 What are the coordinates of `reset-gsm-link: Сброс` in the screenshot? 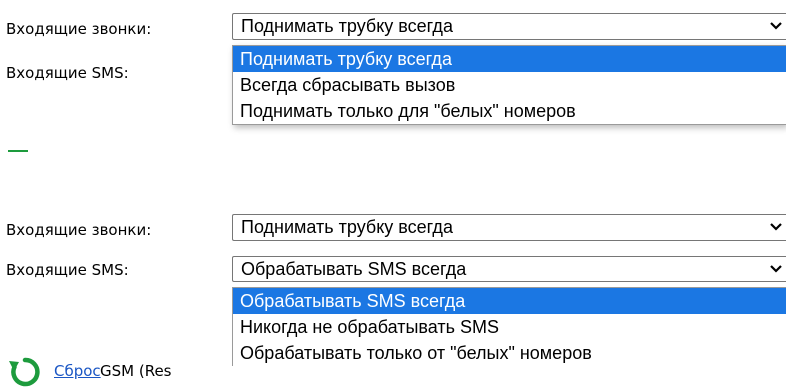 It's located at (77, 371).